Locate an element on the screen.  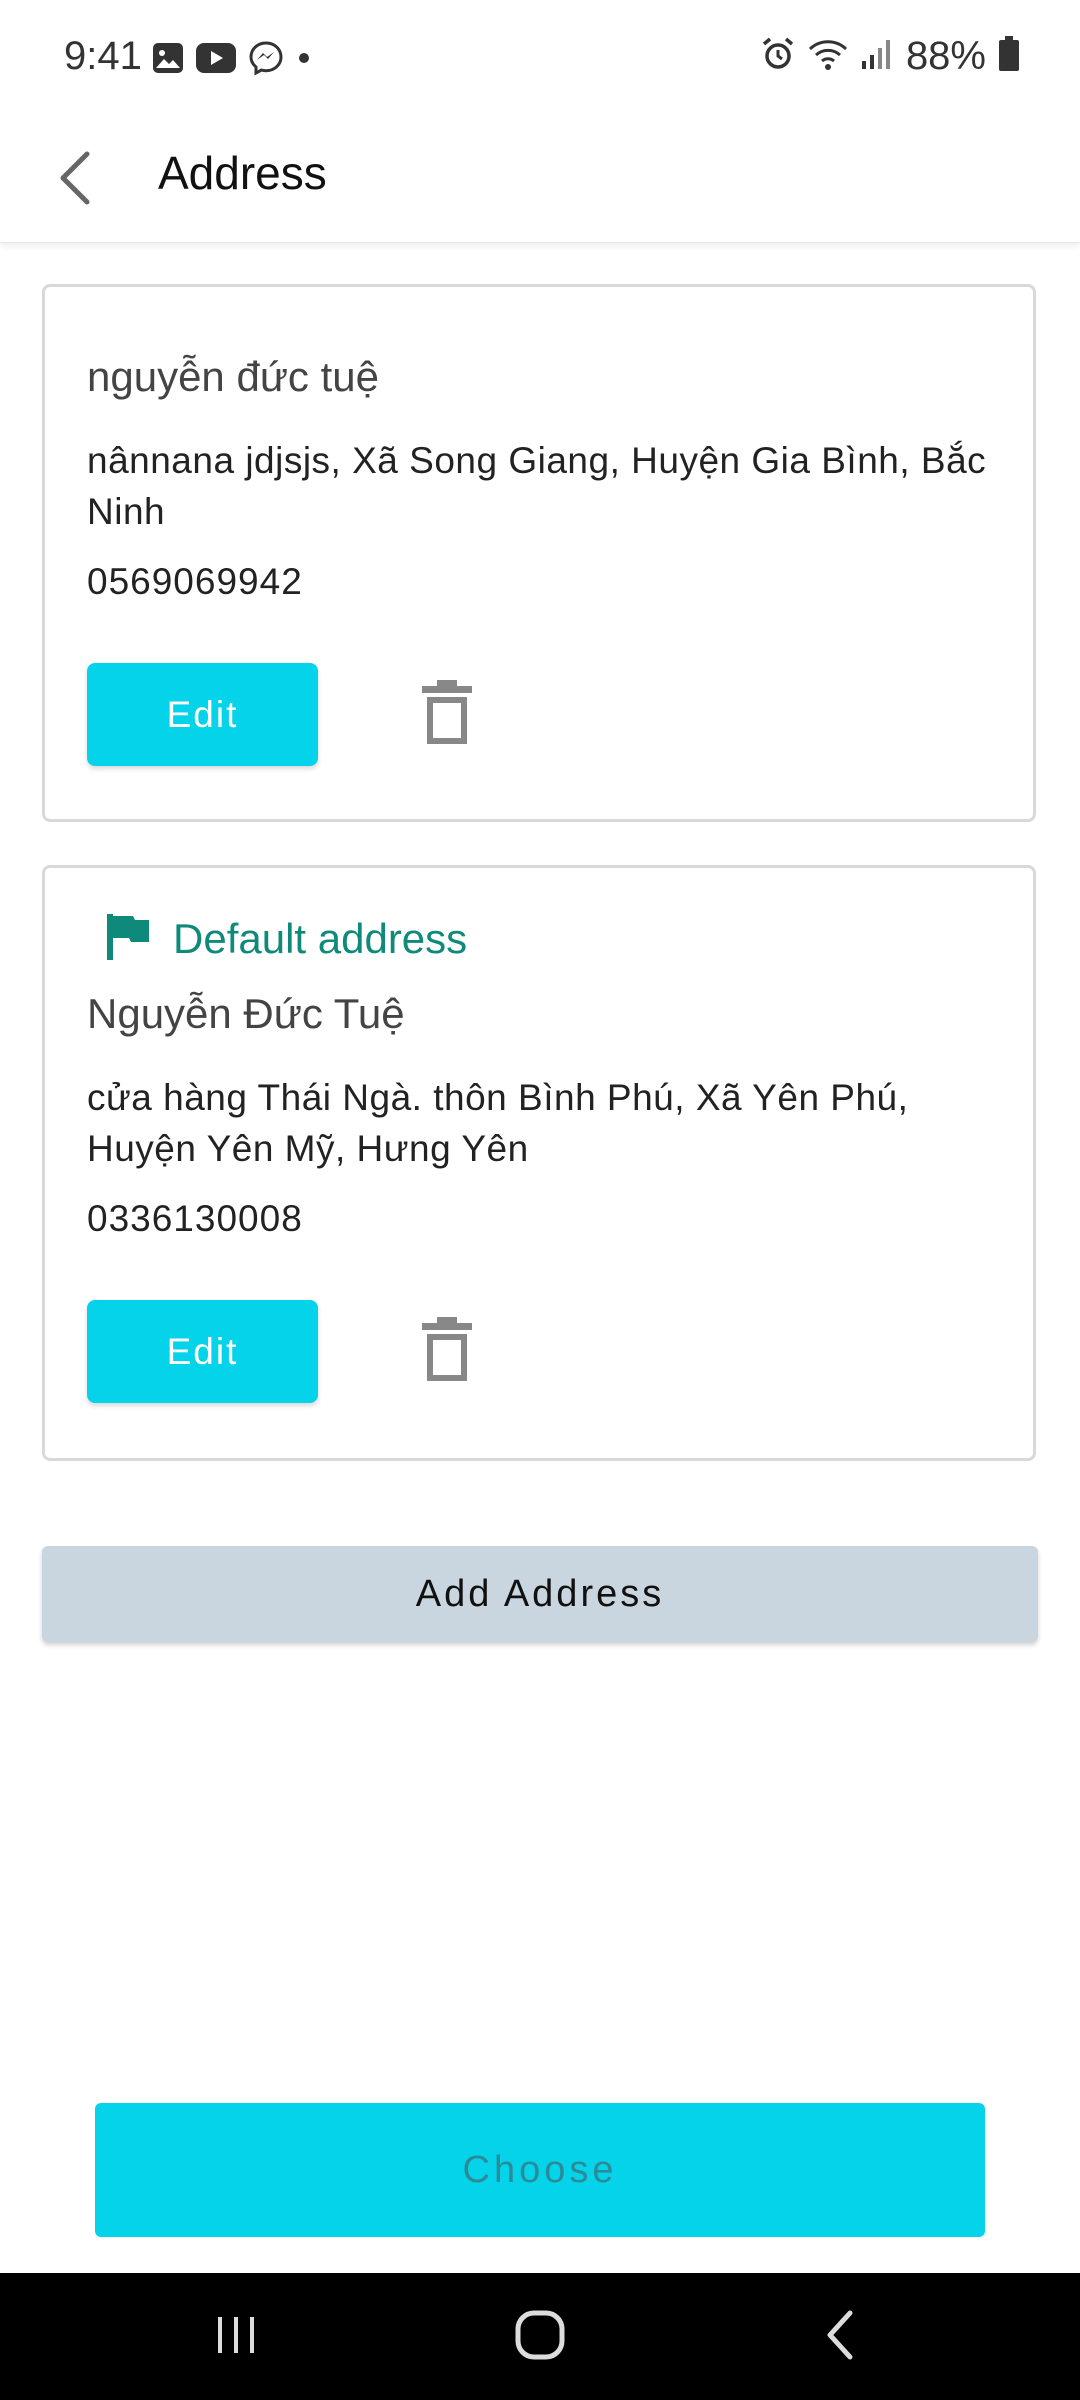
signal-icon is located at coordinates (877, 56).